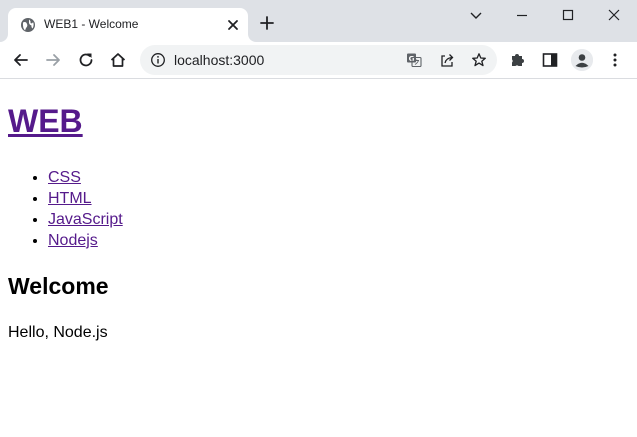 This screenshot has width=637, height=437. I want to click on share-icon, so click(447, 60).